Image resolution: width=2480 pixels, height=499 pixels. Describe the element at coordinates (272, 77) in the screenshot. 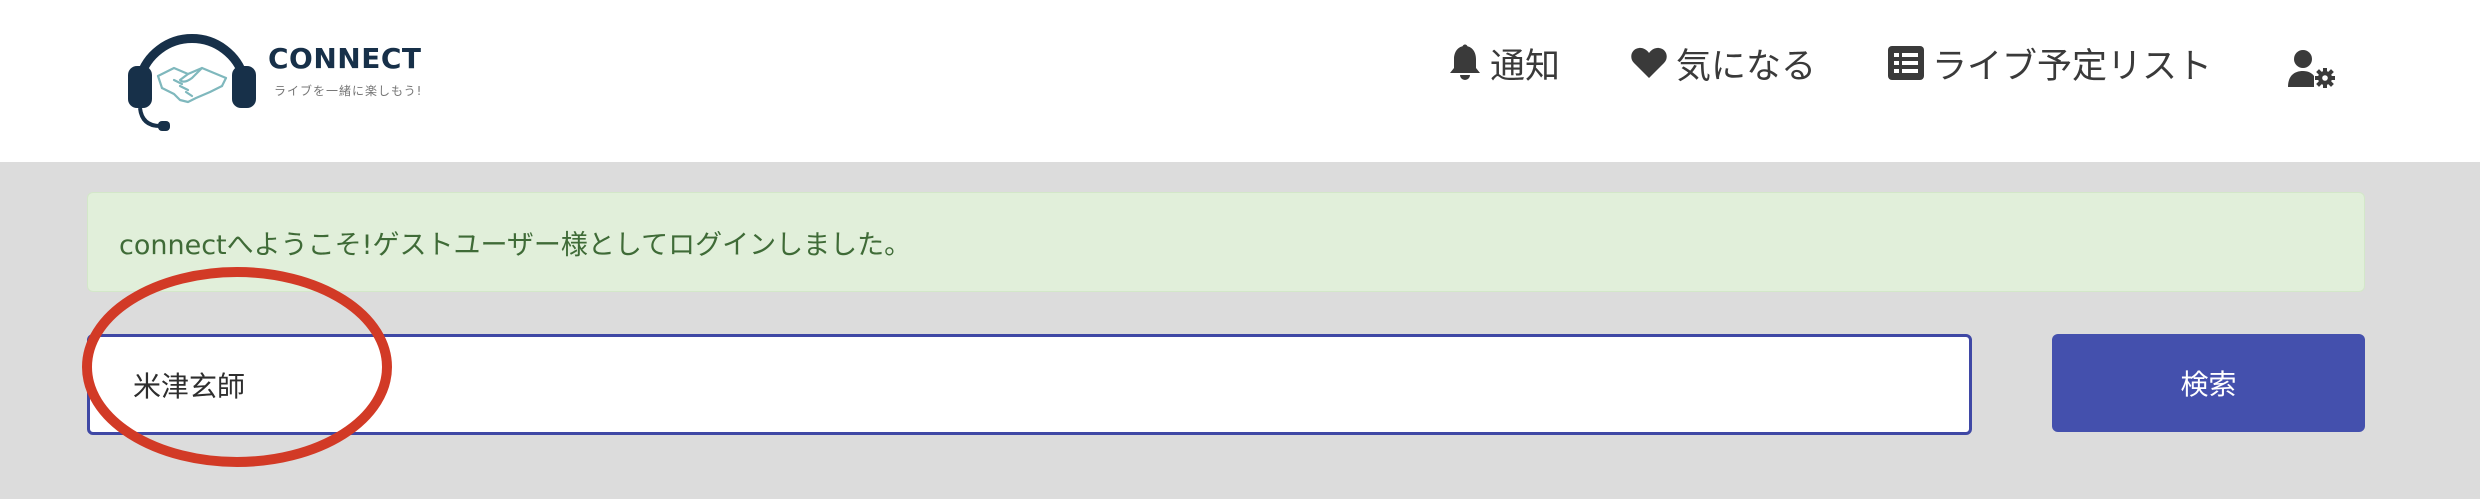

I see `brand-logo` at that location.